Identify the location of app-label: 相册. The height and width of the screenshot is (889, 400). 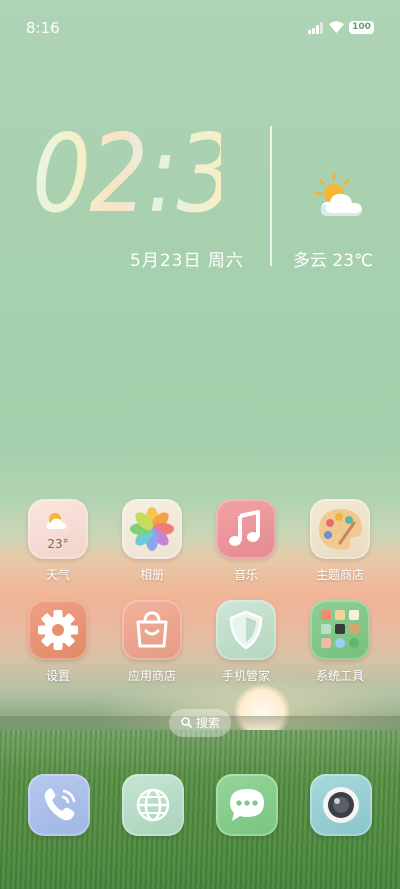
(151, 575).